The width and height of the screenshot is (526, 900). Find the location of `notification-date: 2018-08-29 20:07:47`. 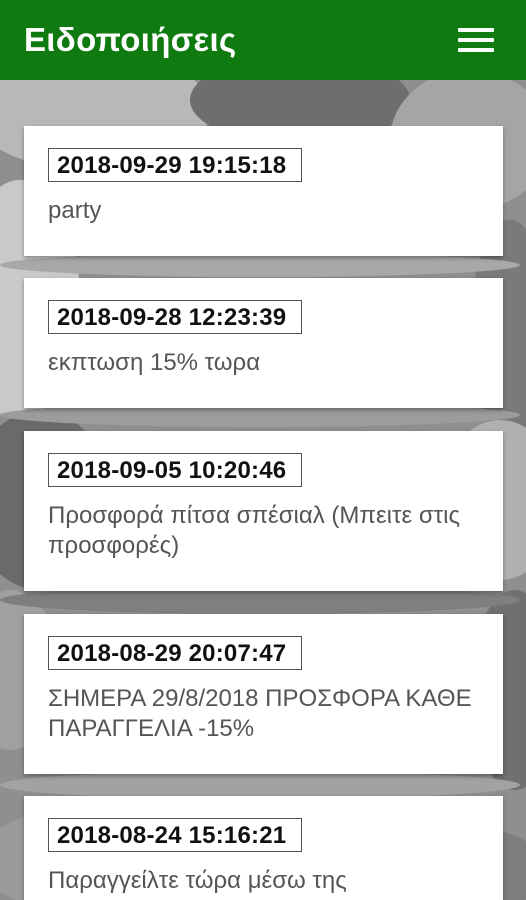

notification-date: 2018-08-29 20:07:47 is located at coordinates (175, 653).